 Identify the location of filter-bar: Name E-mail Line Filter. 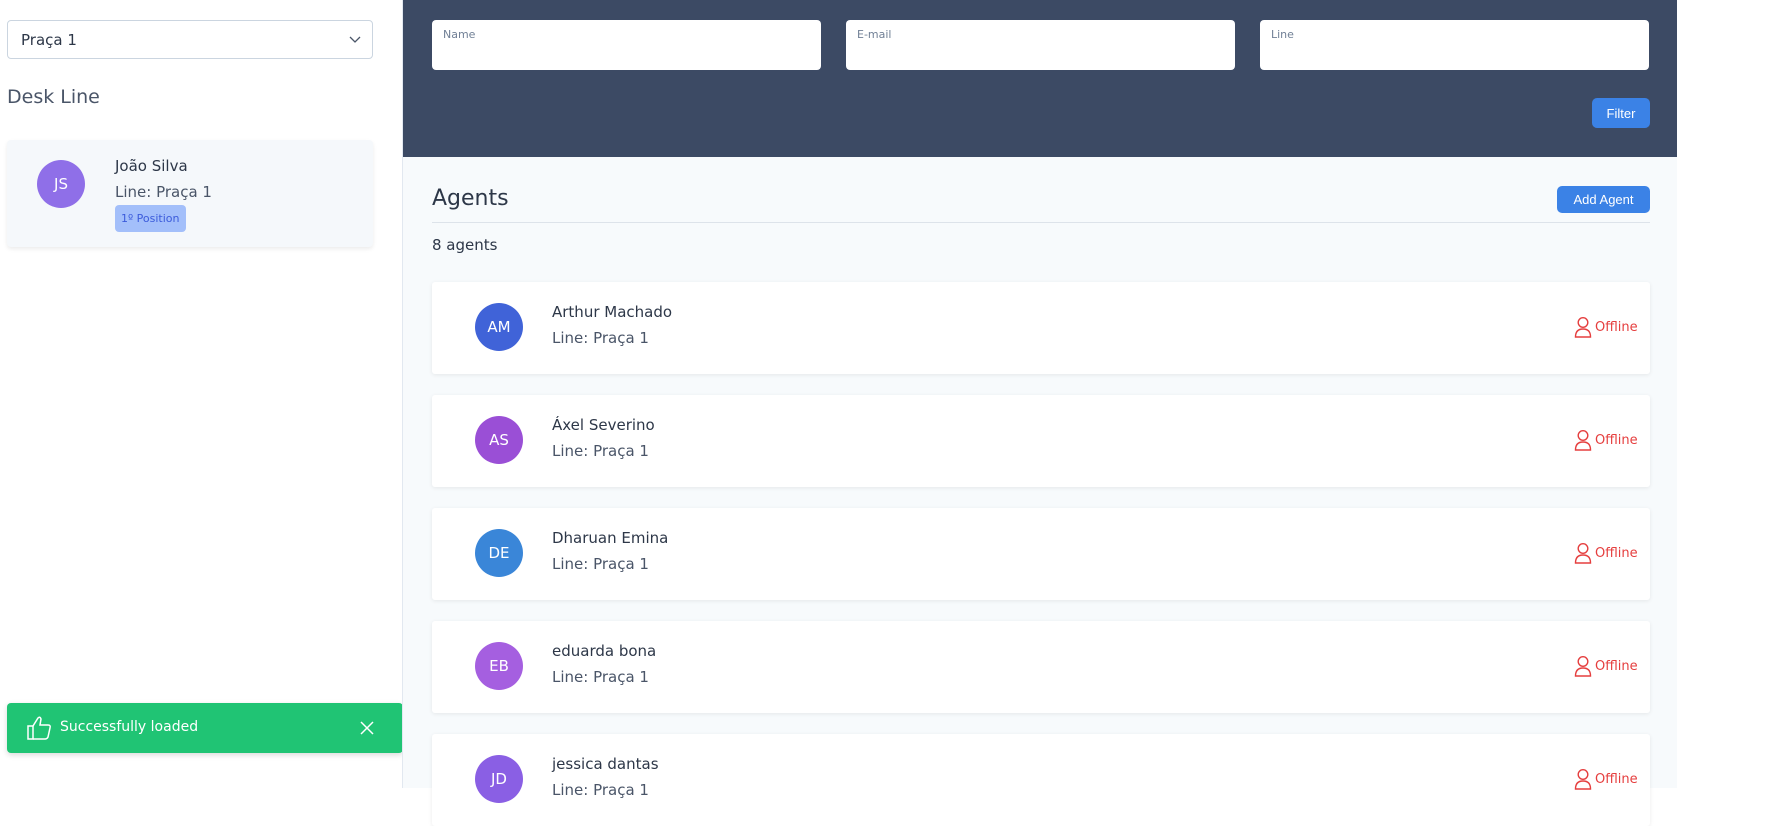
(1040, 78).